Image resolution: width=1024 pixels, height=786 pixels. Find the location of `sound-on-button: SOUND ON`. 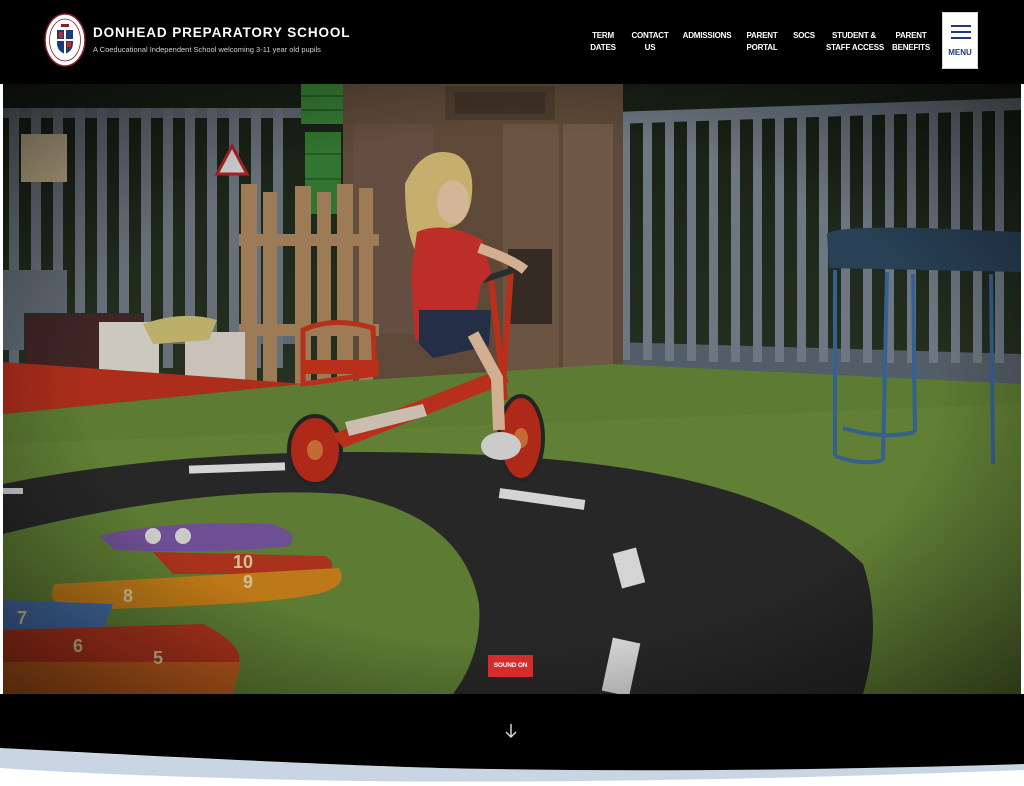

sound-on-button: SOUND ON is located at coordinates (510, 666).